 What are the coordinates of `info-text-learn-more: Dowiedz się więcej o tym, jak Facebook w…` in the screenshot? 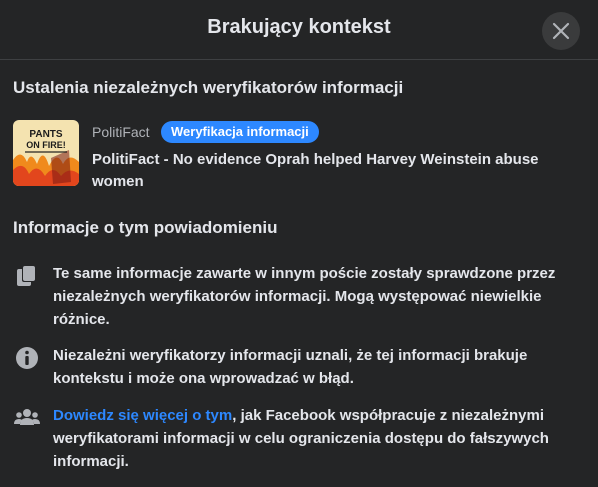 It's located at (318, 438).